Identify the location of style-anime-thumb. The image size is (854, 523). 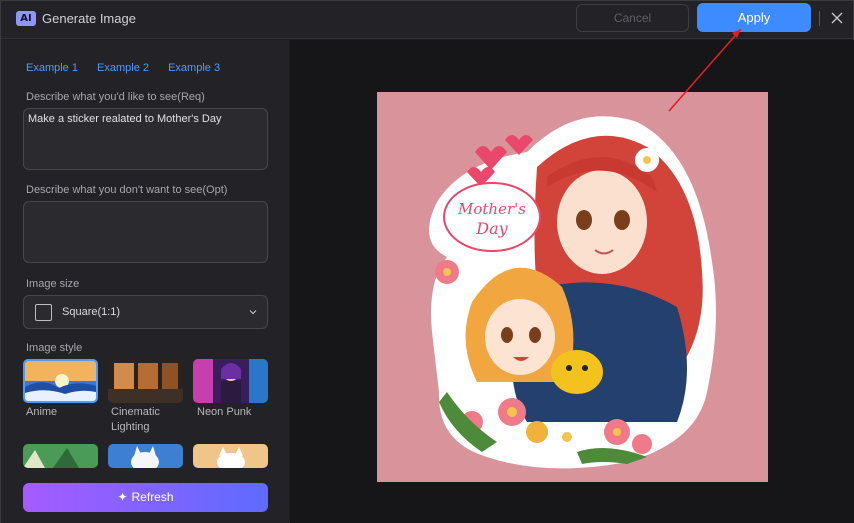
(60, 381).